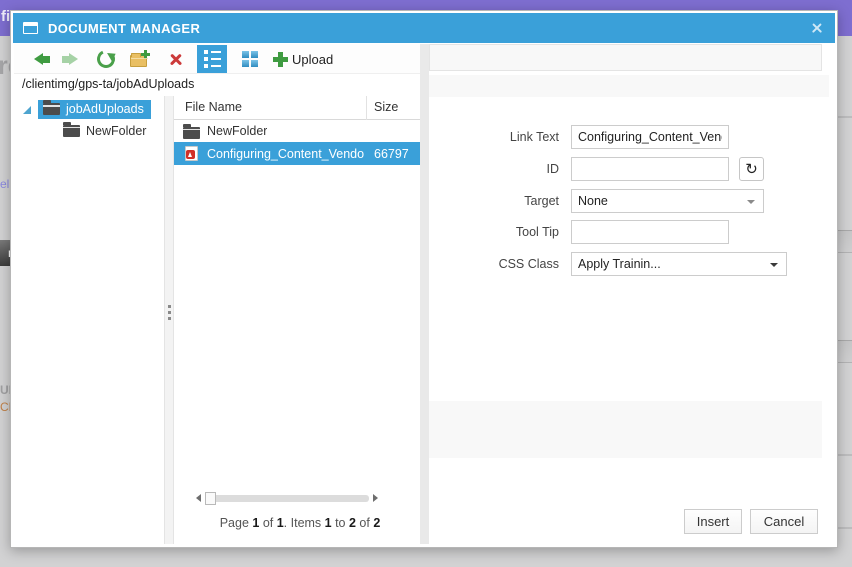 This screenshot has width=852, height=567. What do you see at coordinates (534, 137) in the screenshot?
I see `link-text-label: Link Text` at bounding box center [534, 137].